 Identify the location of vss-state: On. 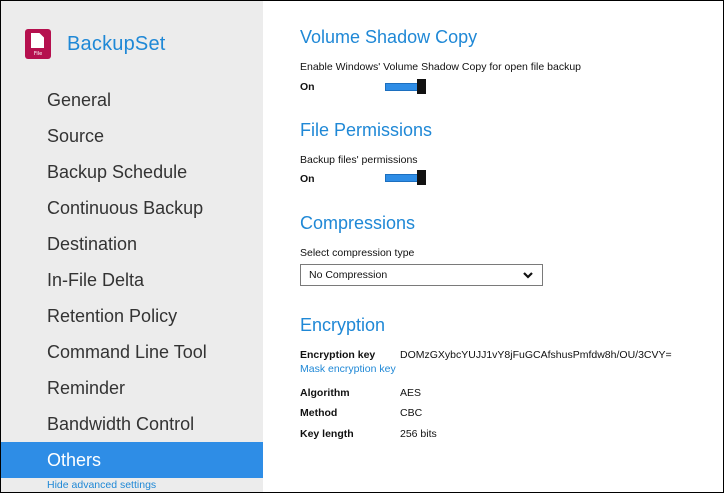
(307, 87).